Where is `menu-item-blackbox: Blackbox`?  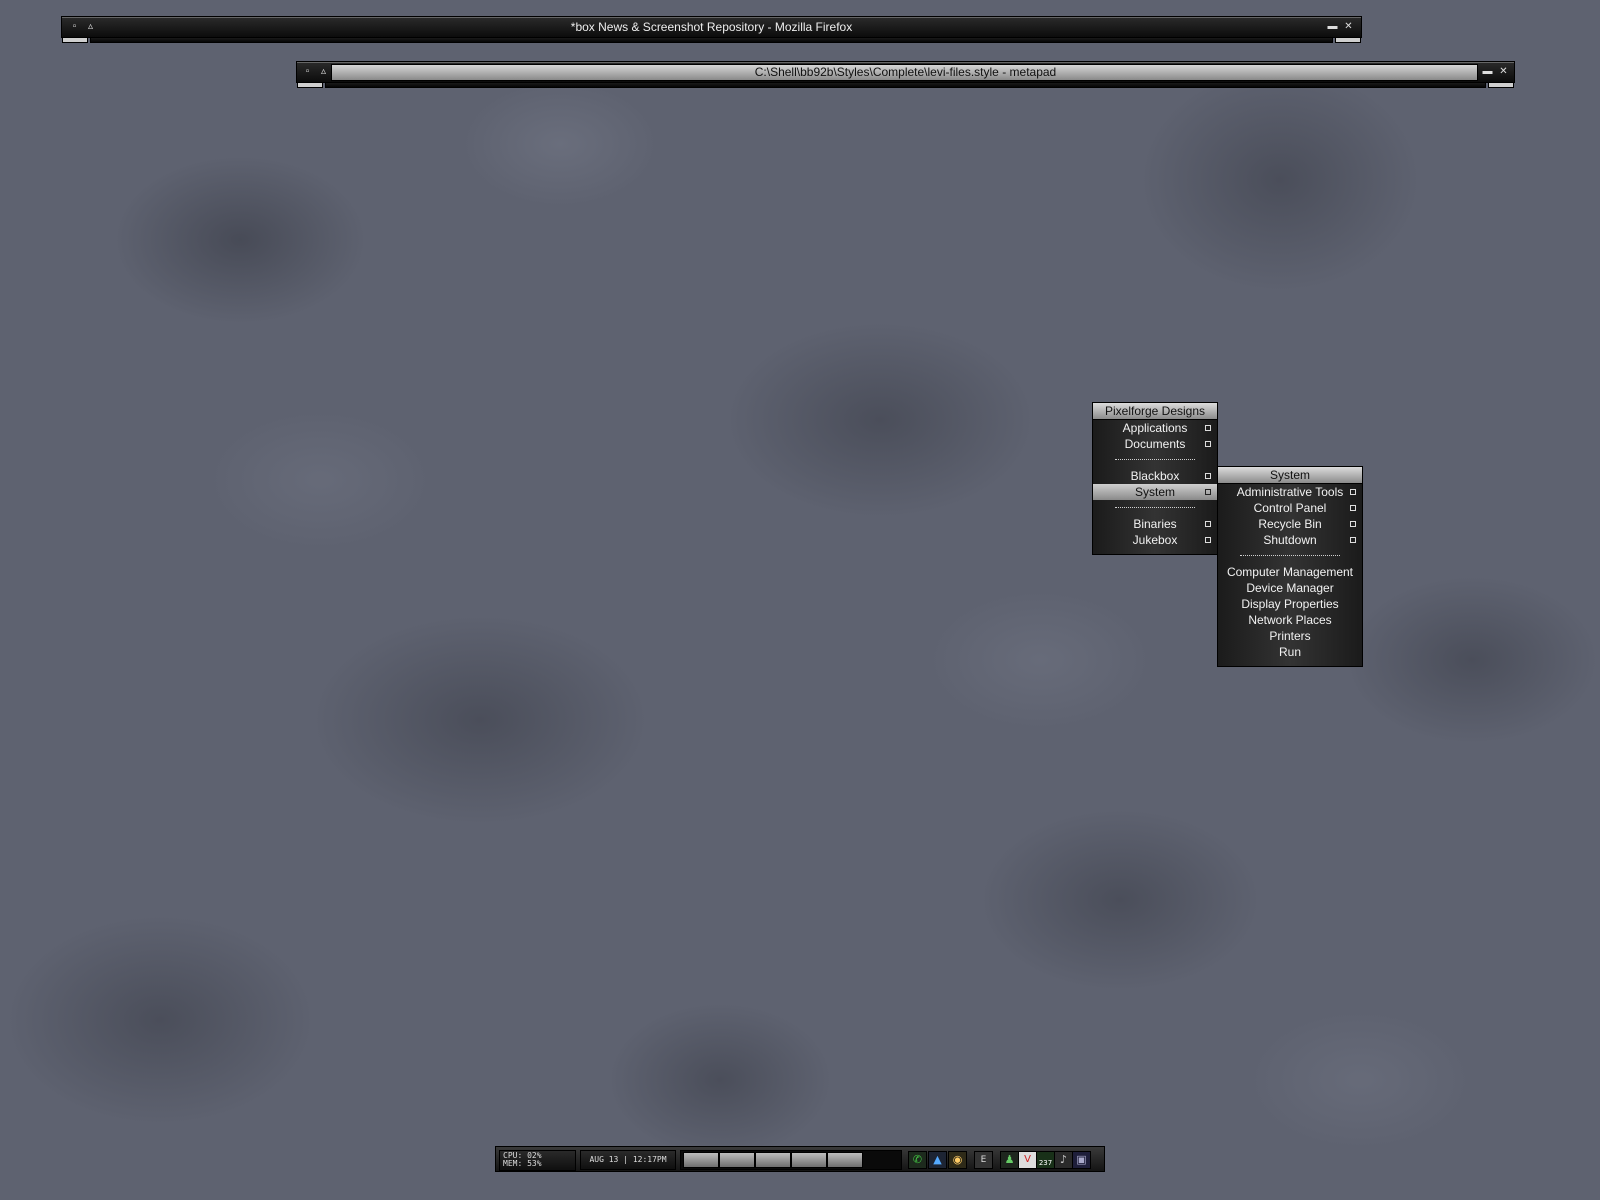
menu-item-blackbox: Blackbox is located at coordinates (1155, 476).